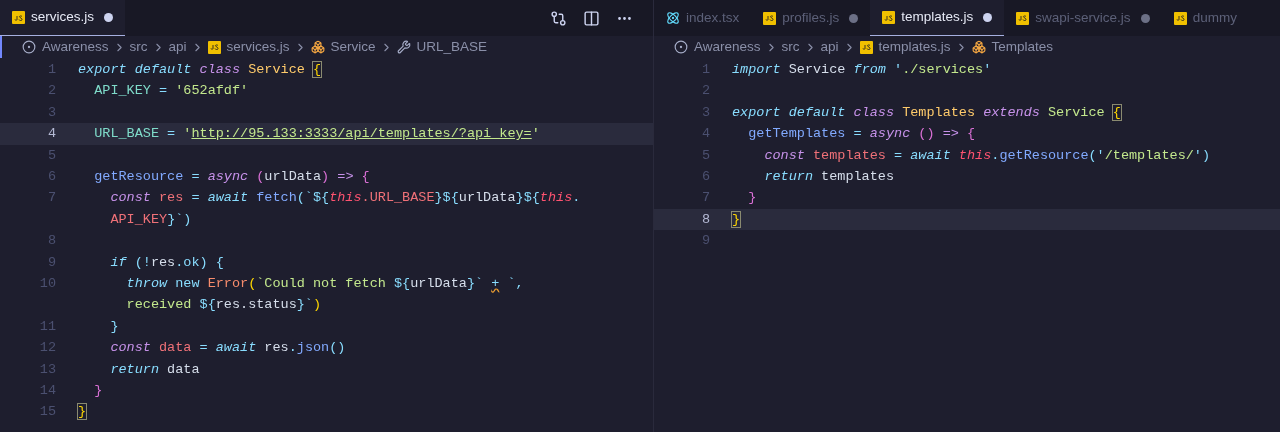 This screenshot has width=1280, height=432. Describe the element at coordinates (861, 134) in the screenshot. I see `code-text: getTemplates = async () => {` at that location.